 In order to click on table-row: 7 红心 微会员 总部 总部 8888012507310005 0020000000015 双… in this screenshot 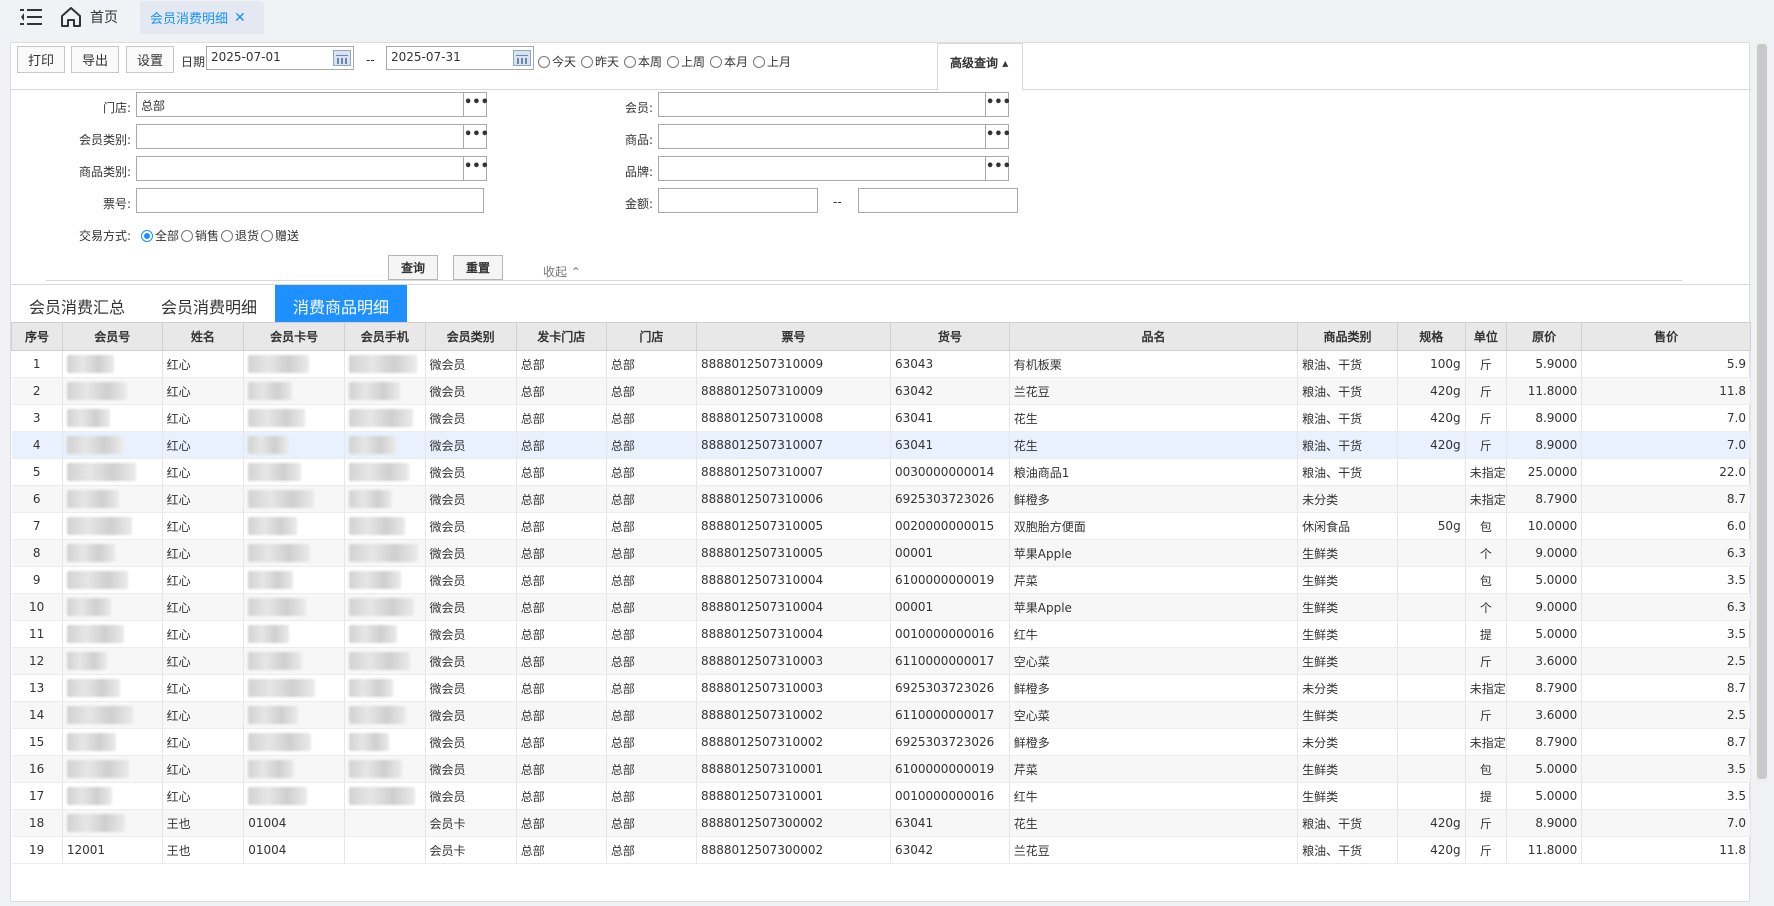, I will do `click(881, 526)`.